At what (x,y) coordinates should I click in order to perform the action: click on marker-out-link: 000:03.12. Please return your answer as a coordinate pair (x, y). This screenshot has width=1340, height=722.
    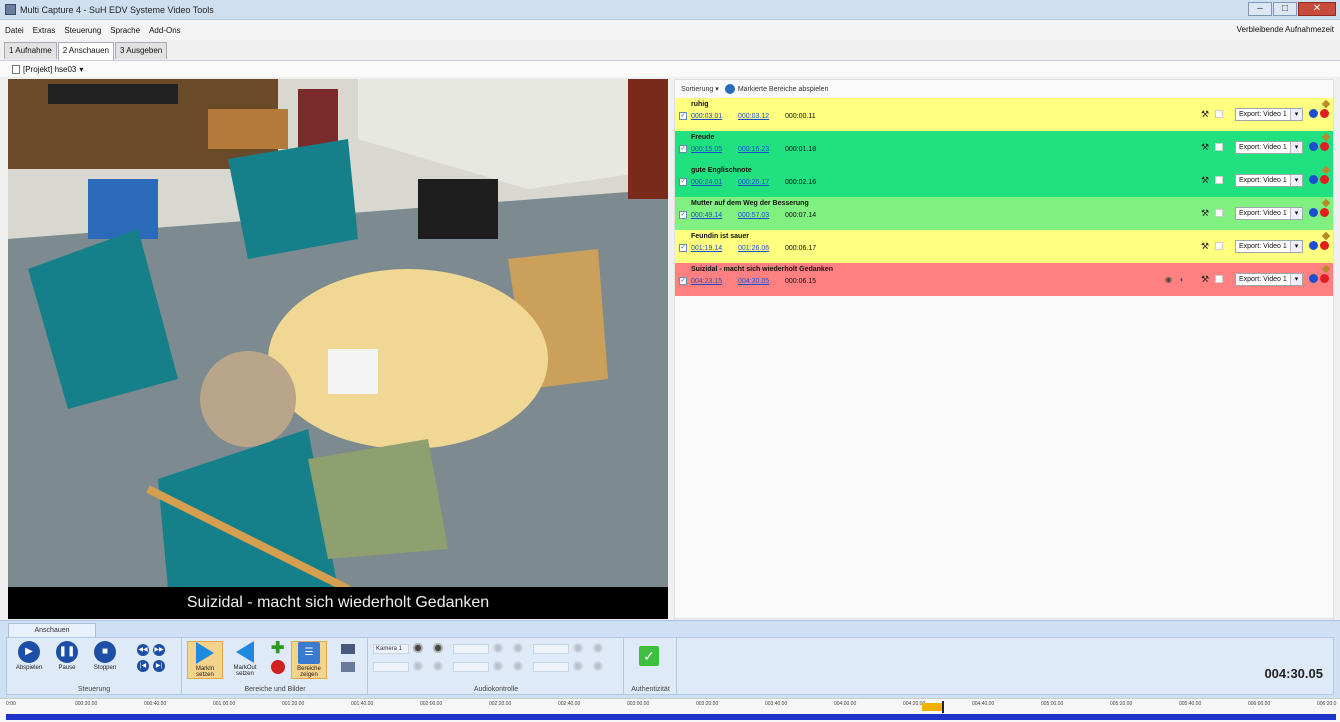
    Looking at the image, I should click on (753, 116).